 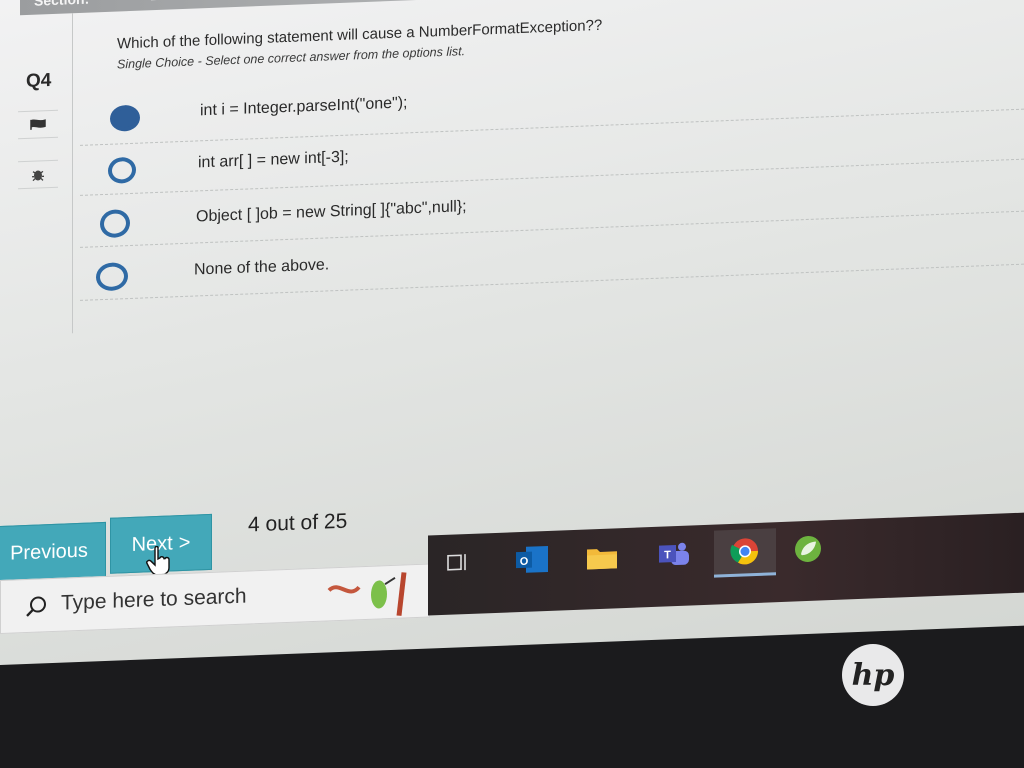 What do you see at coordinates (49, 552) in the screenshot?
I see `previous-button-label: Previous` at bounding box center [49, 552].